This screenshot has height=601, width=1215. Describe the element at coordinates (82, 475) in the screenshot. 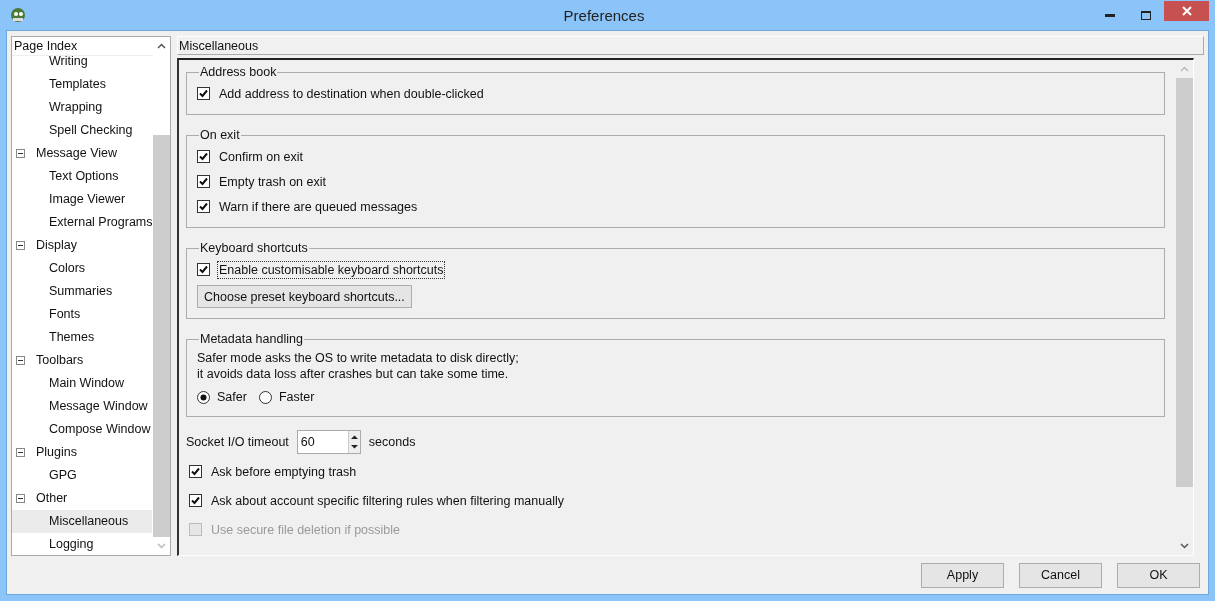

I see `tree-item: GPG` at that location.